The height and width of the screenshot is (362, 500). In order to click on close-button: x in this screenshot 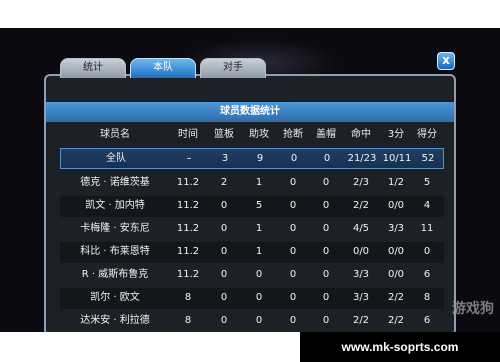, I will do `click(446, 61)`.